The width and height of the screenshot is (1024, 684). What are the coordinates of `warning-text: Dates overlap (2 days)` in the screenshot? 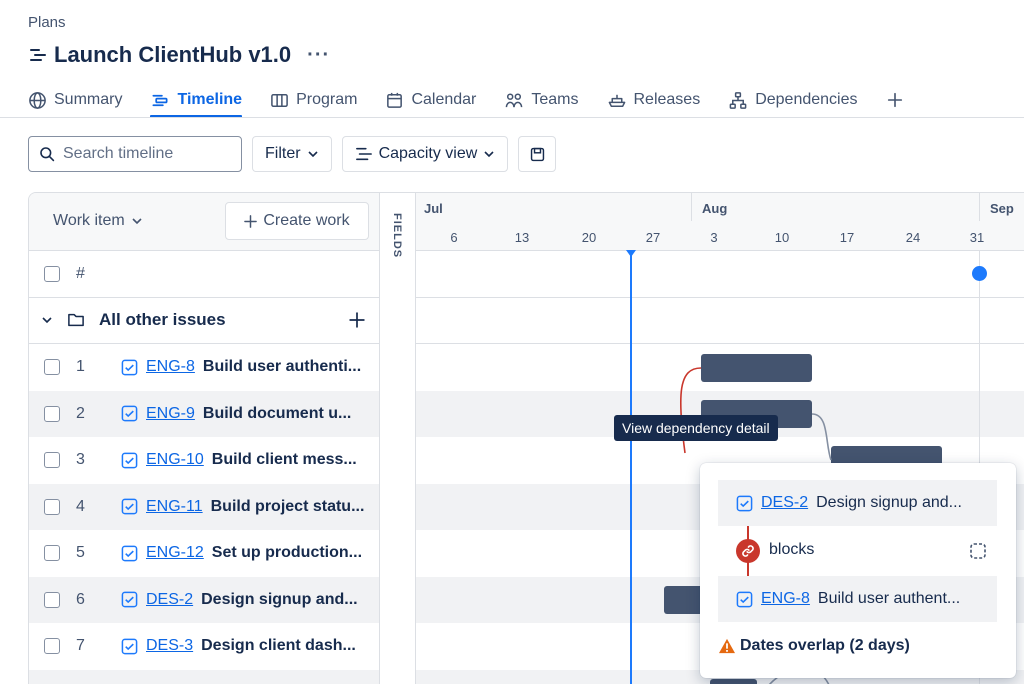 It's located at (825, 645).